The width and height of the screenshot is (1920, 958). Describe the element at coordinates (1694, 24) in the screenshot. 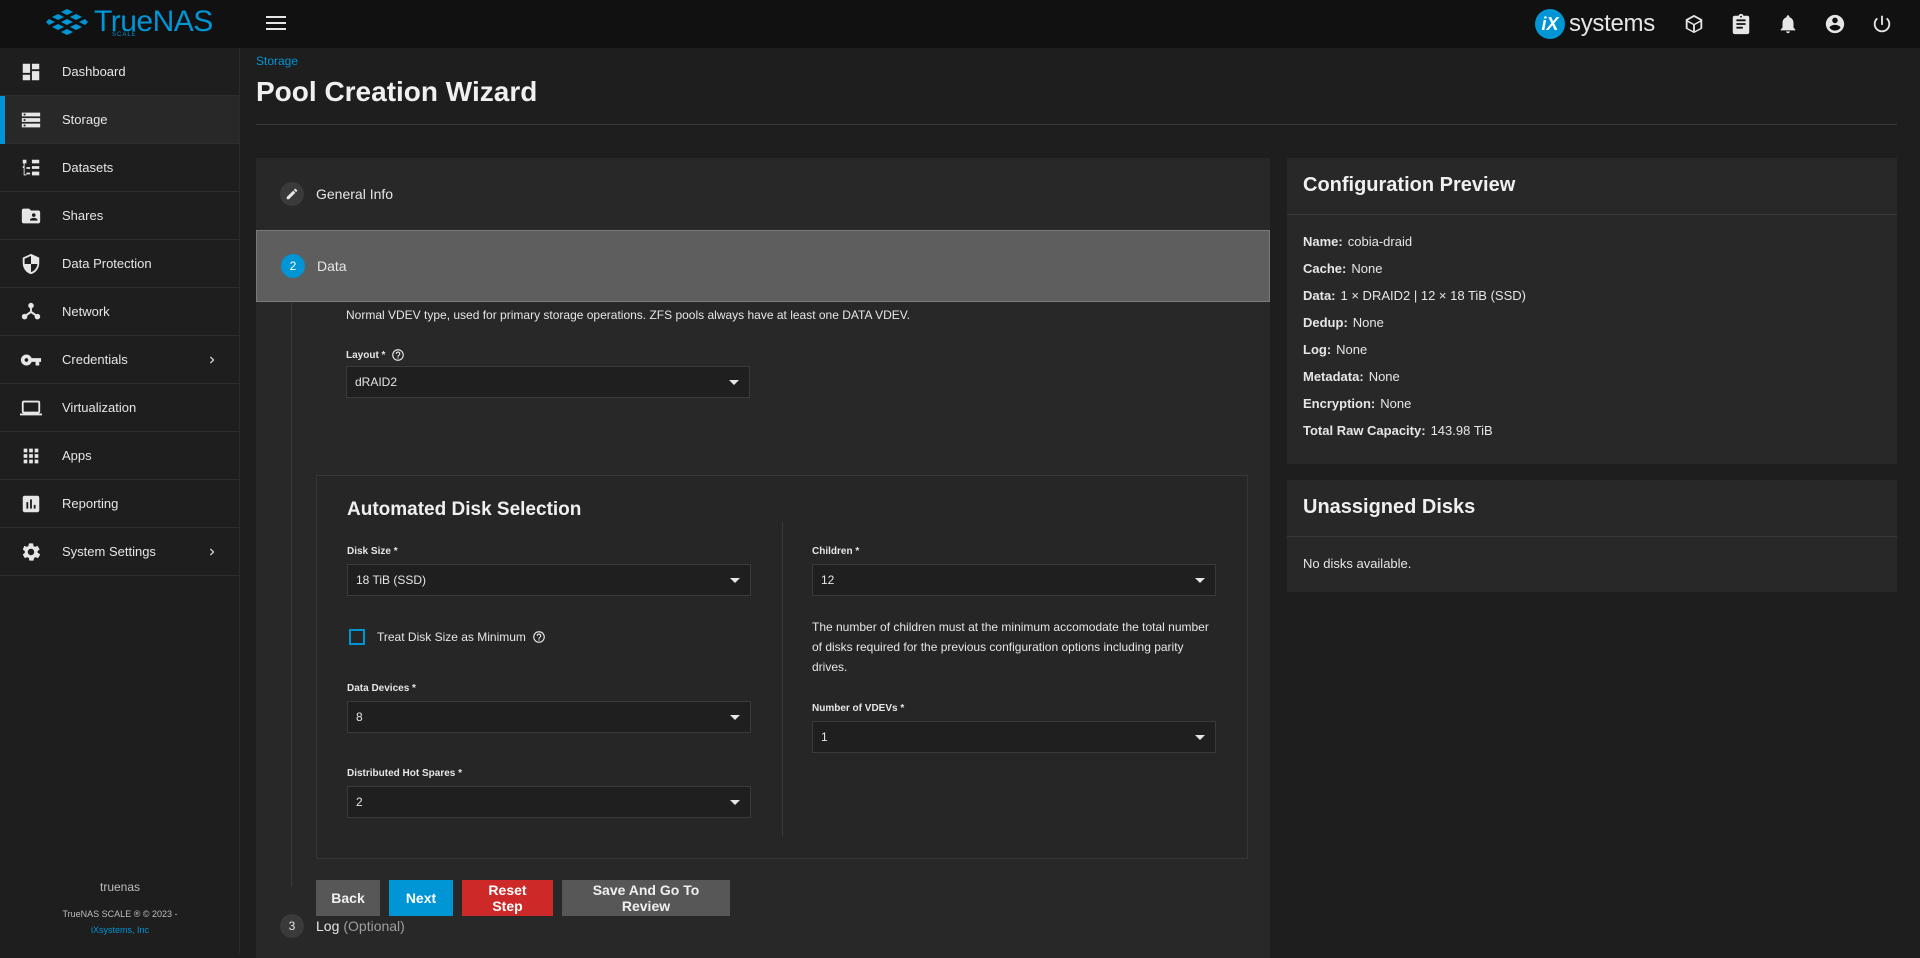

I see `truecommand-icon` at that location.